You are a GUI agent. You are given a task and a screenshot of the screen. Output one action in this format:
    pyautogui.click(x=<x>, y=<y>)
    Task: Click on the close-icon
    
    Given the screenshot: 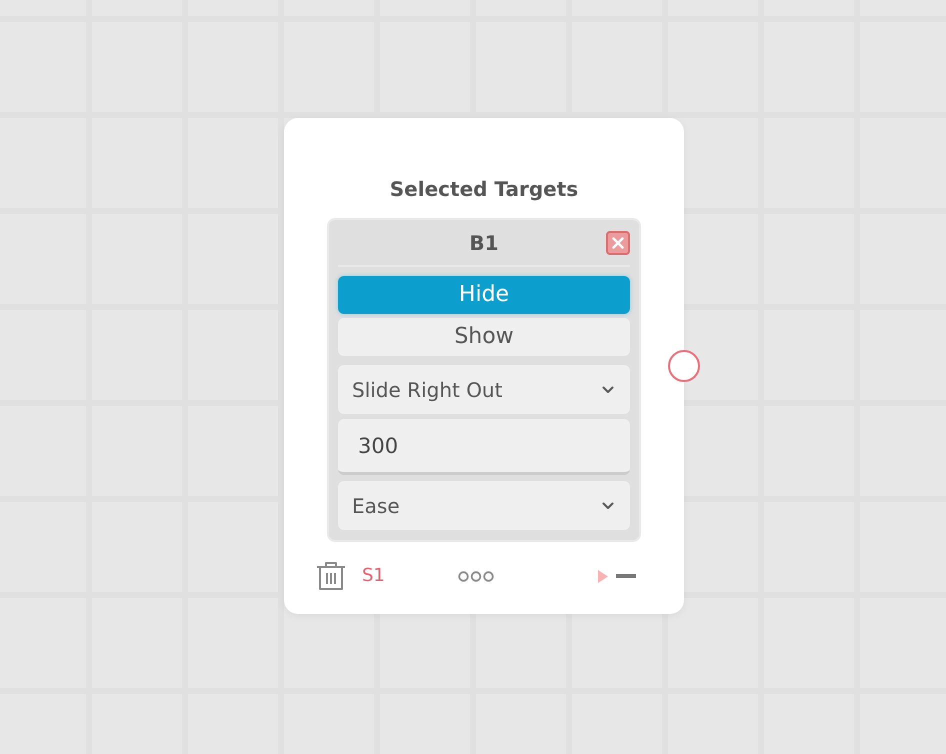 What is the action you would take?
    pyautogui.click(x=618, y=242)
    